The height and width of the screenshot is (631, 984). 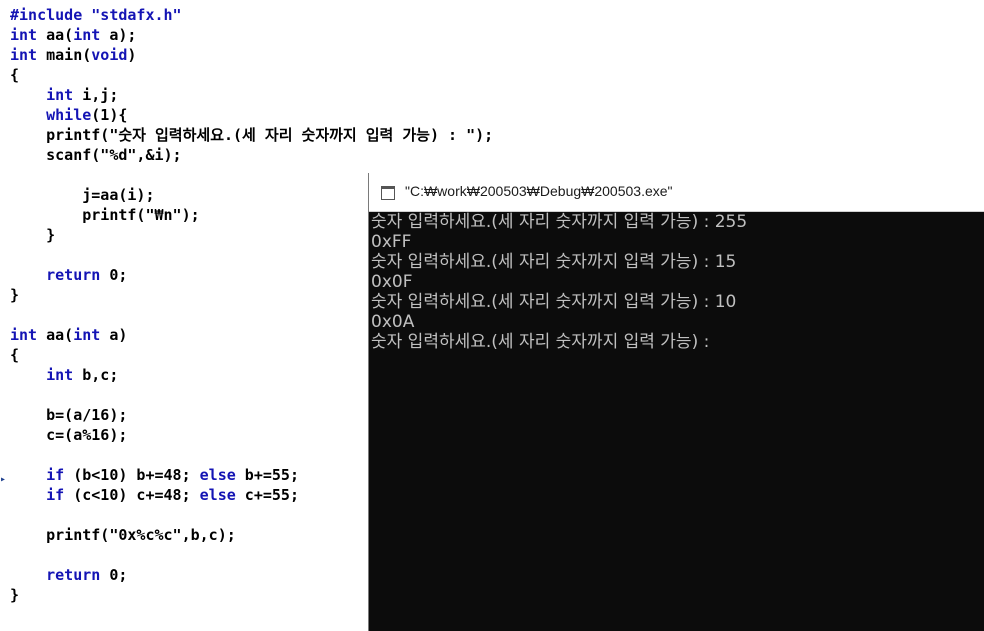 What do you see at coordinates (82, 195) in the screenshot?
I see `code-text: j=aa(i);` at bounding box center [82, 195].